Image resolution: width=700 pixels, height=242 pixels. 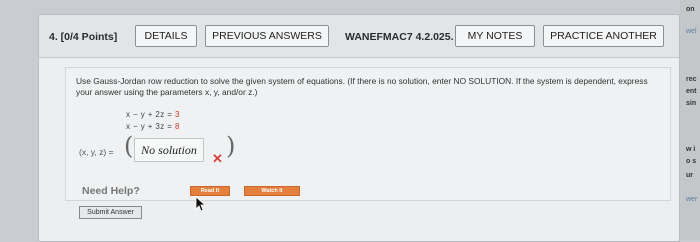 I want to click on equation-2: x − y + 3z = 8, so click(x=153, y=126).